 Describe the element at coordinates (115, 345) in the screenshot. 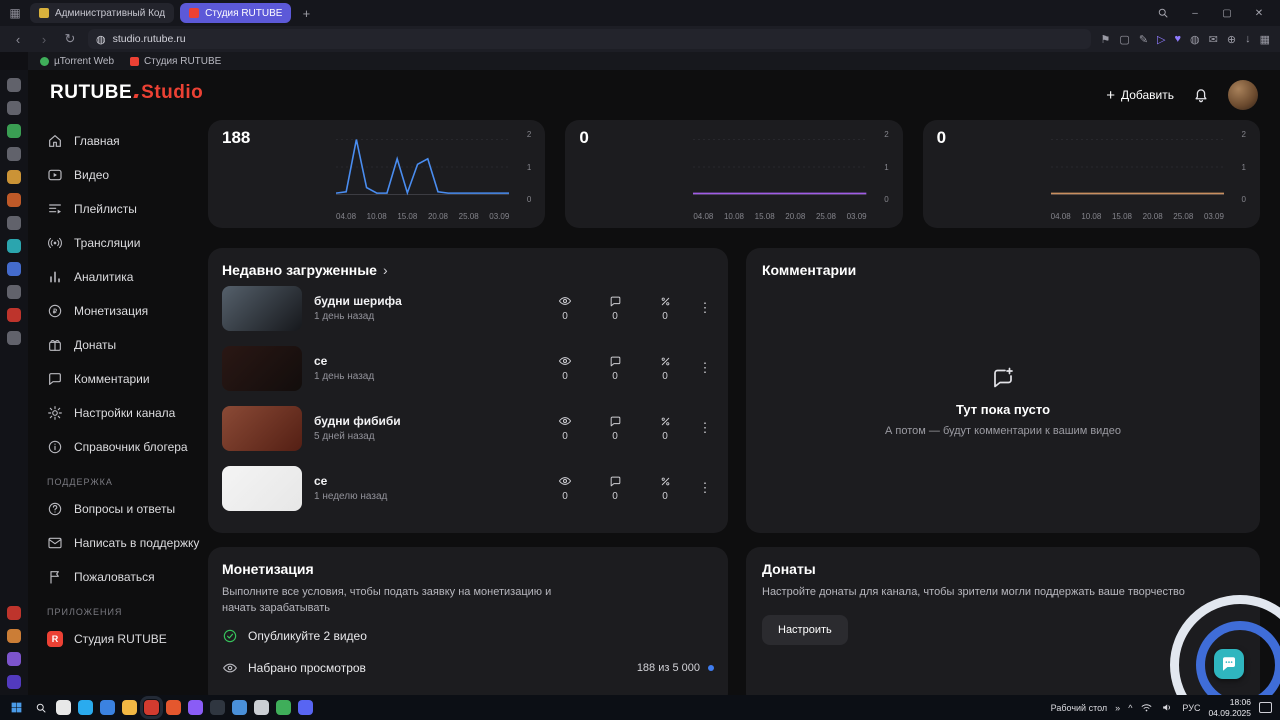

I see `sidebar-item-donations: Донаты` at that location.